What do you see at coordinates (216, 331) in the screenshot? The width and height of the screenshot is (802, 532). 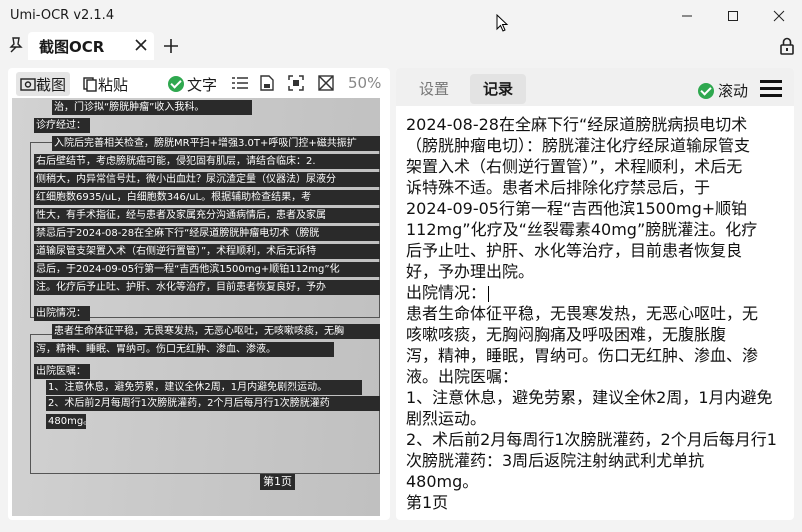 I see `ocr-text-line: 患者生命体征平稳，无畏寒发热，无恶心呕吐，无咳嗽咳痰，无胸` at bounding box center [216, 331].